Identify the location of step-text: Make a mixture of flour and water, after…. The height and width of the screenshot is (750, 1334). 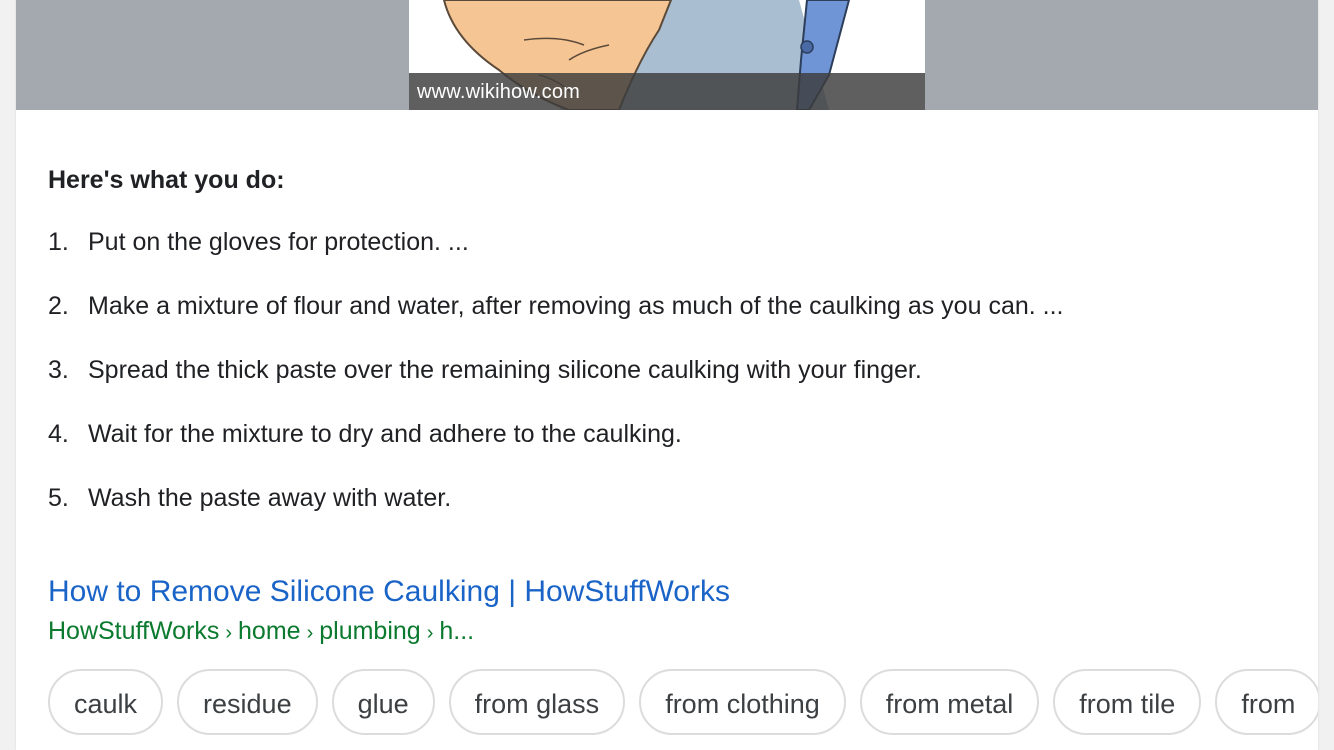
(576, 306).